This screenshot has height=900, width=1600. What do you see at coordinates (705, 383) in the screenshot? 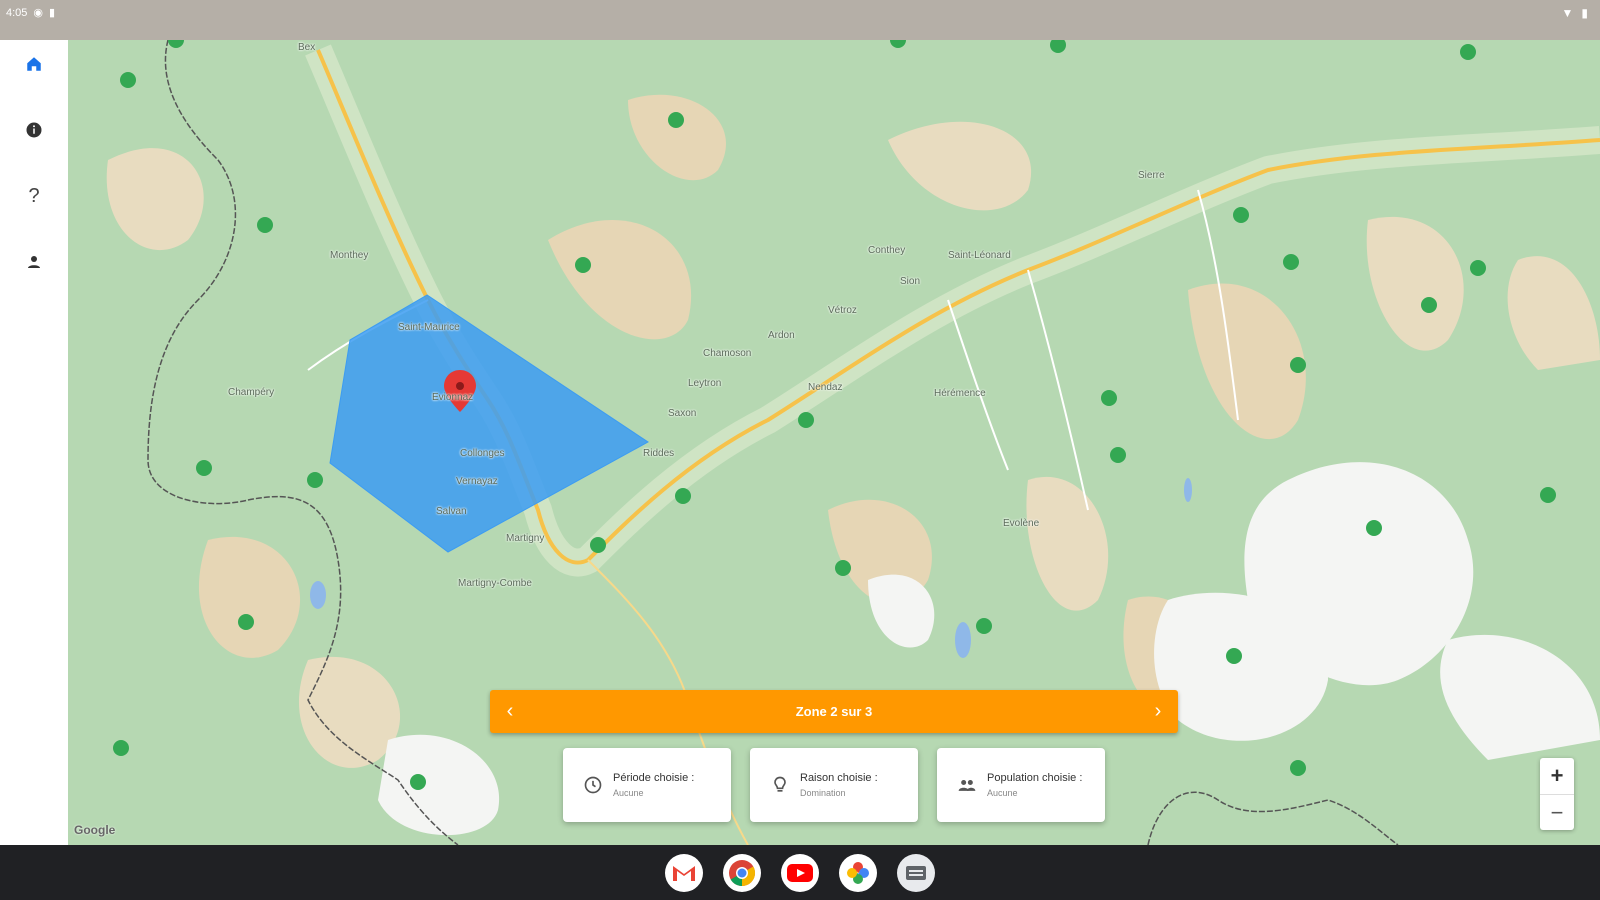
I see `map-label: Leytron` at bounding box center [705, 383].